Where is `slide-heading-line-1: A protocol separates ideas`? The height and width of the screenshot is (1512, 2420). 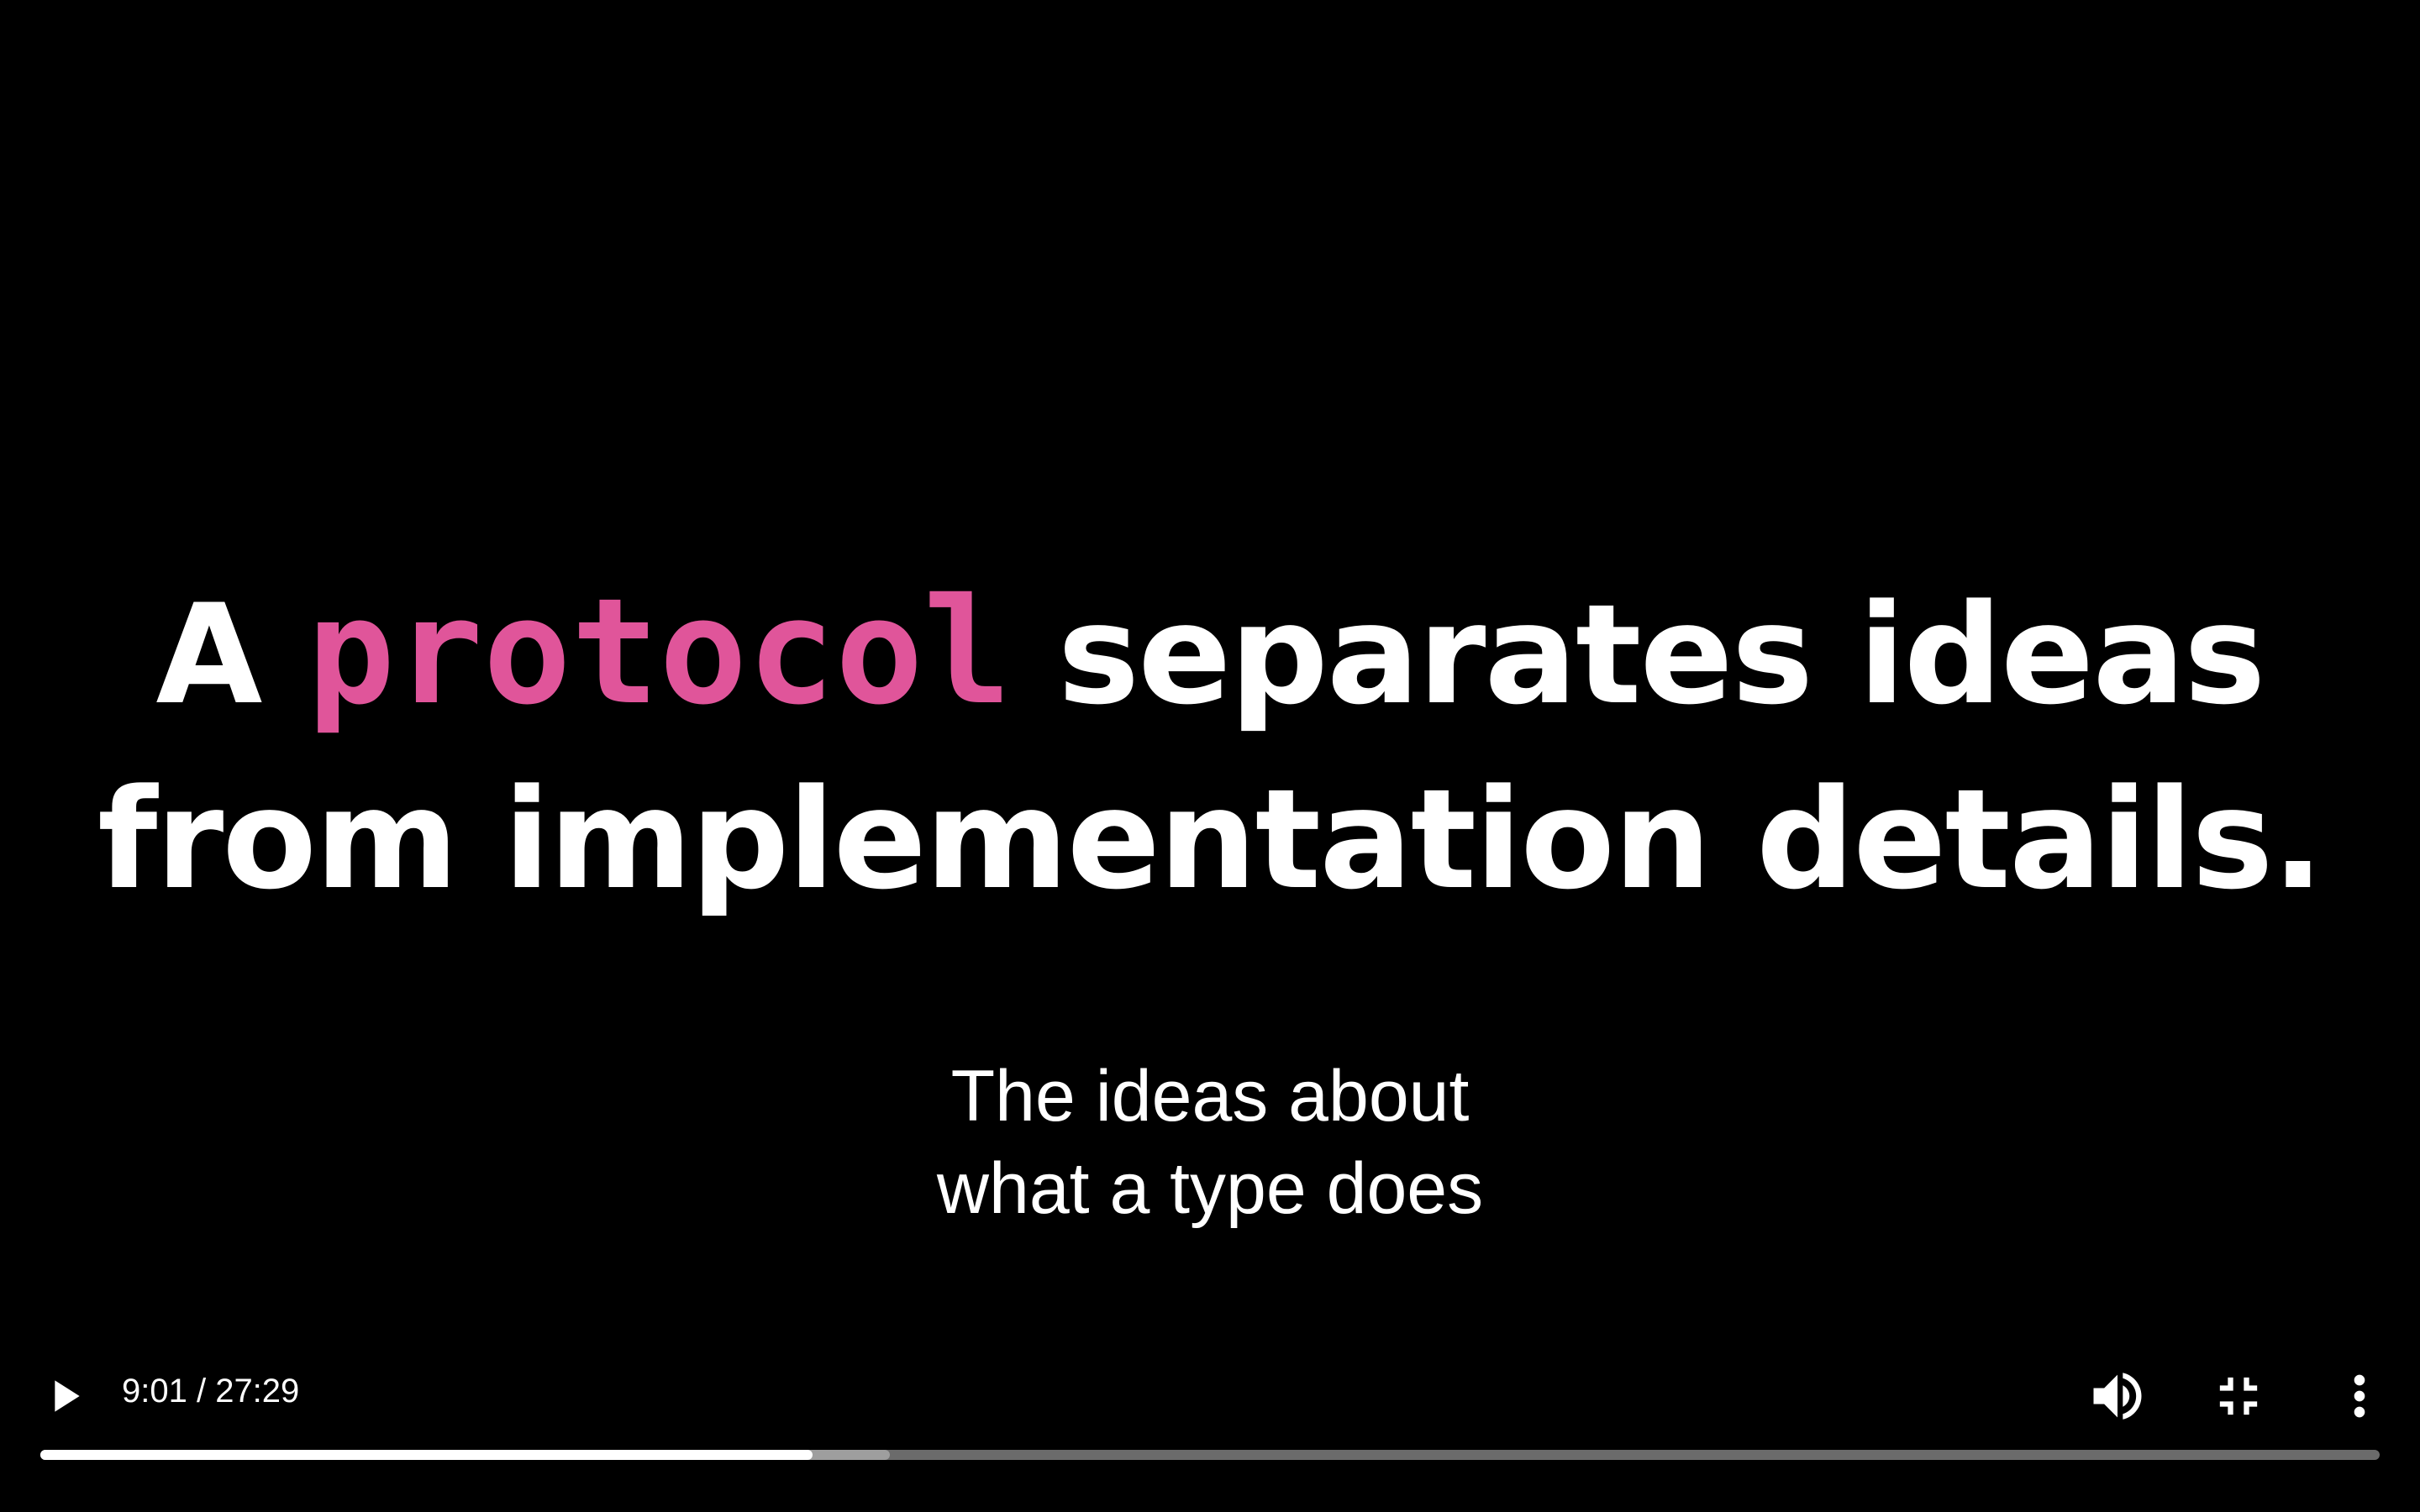
slide-heading-line-1: A protocol separates ideas is located at coordinates (1210, 653).